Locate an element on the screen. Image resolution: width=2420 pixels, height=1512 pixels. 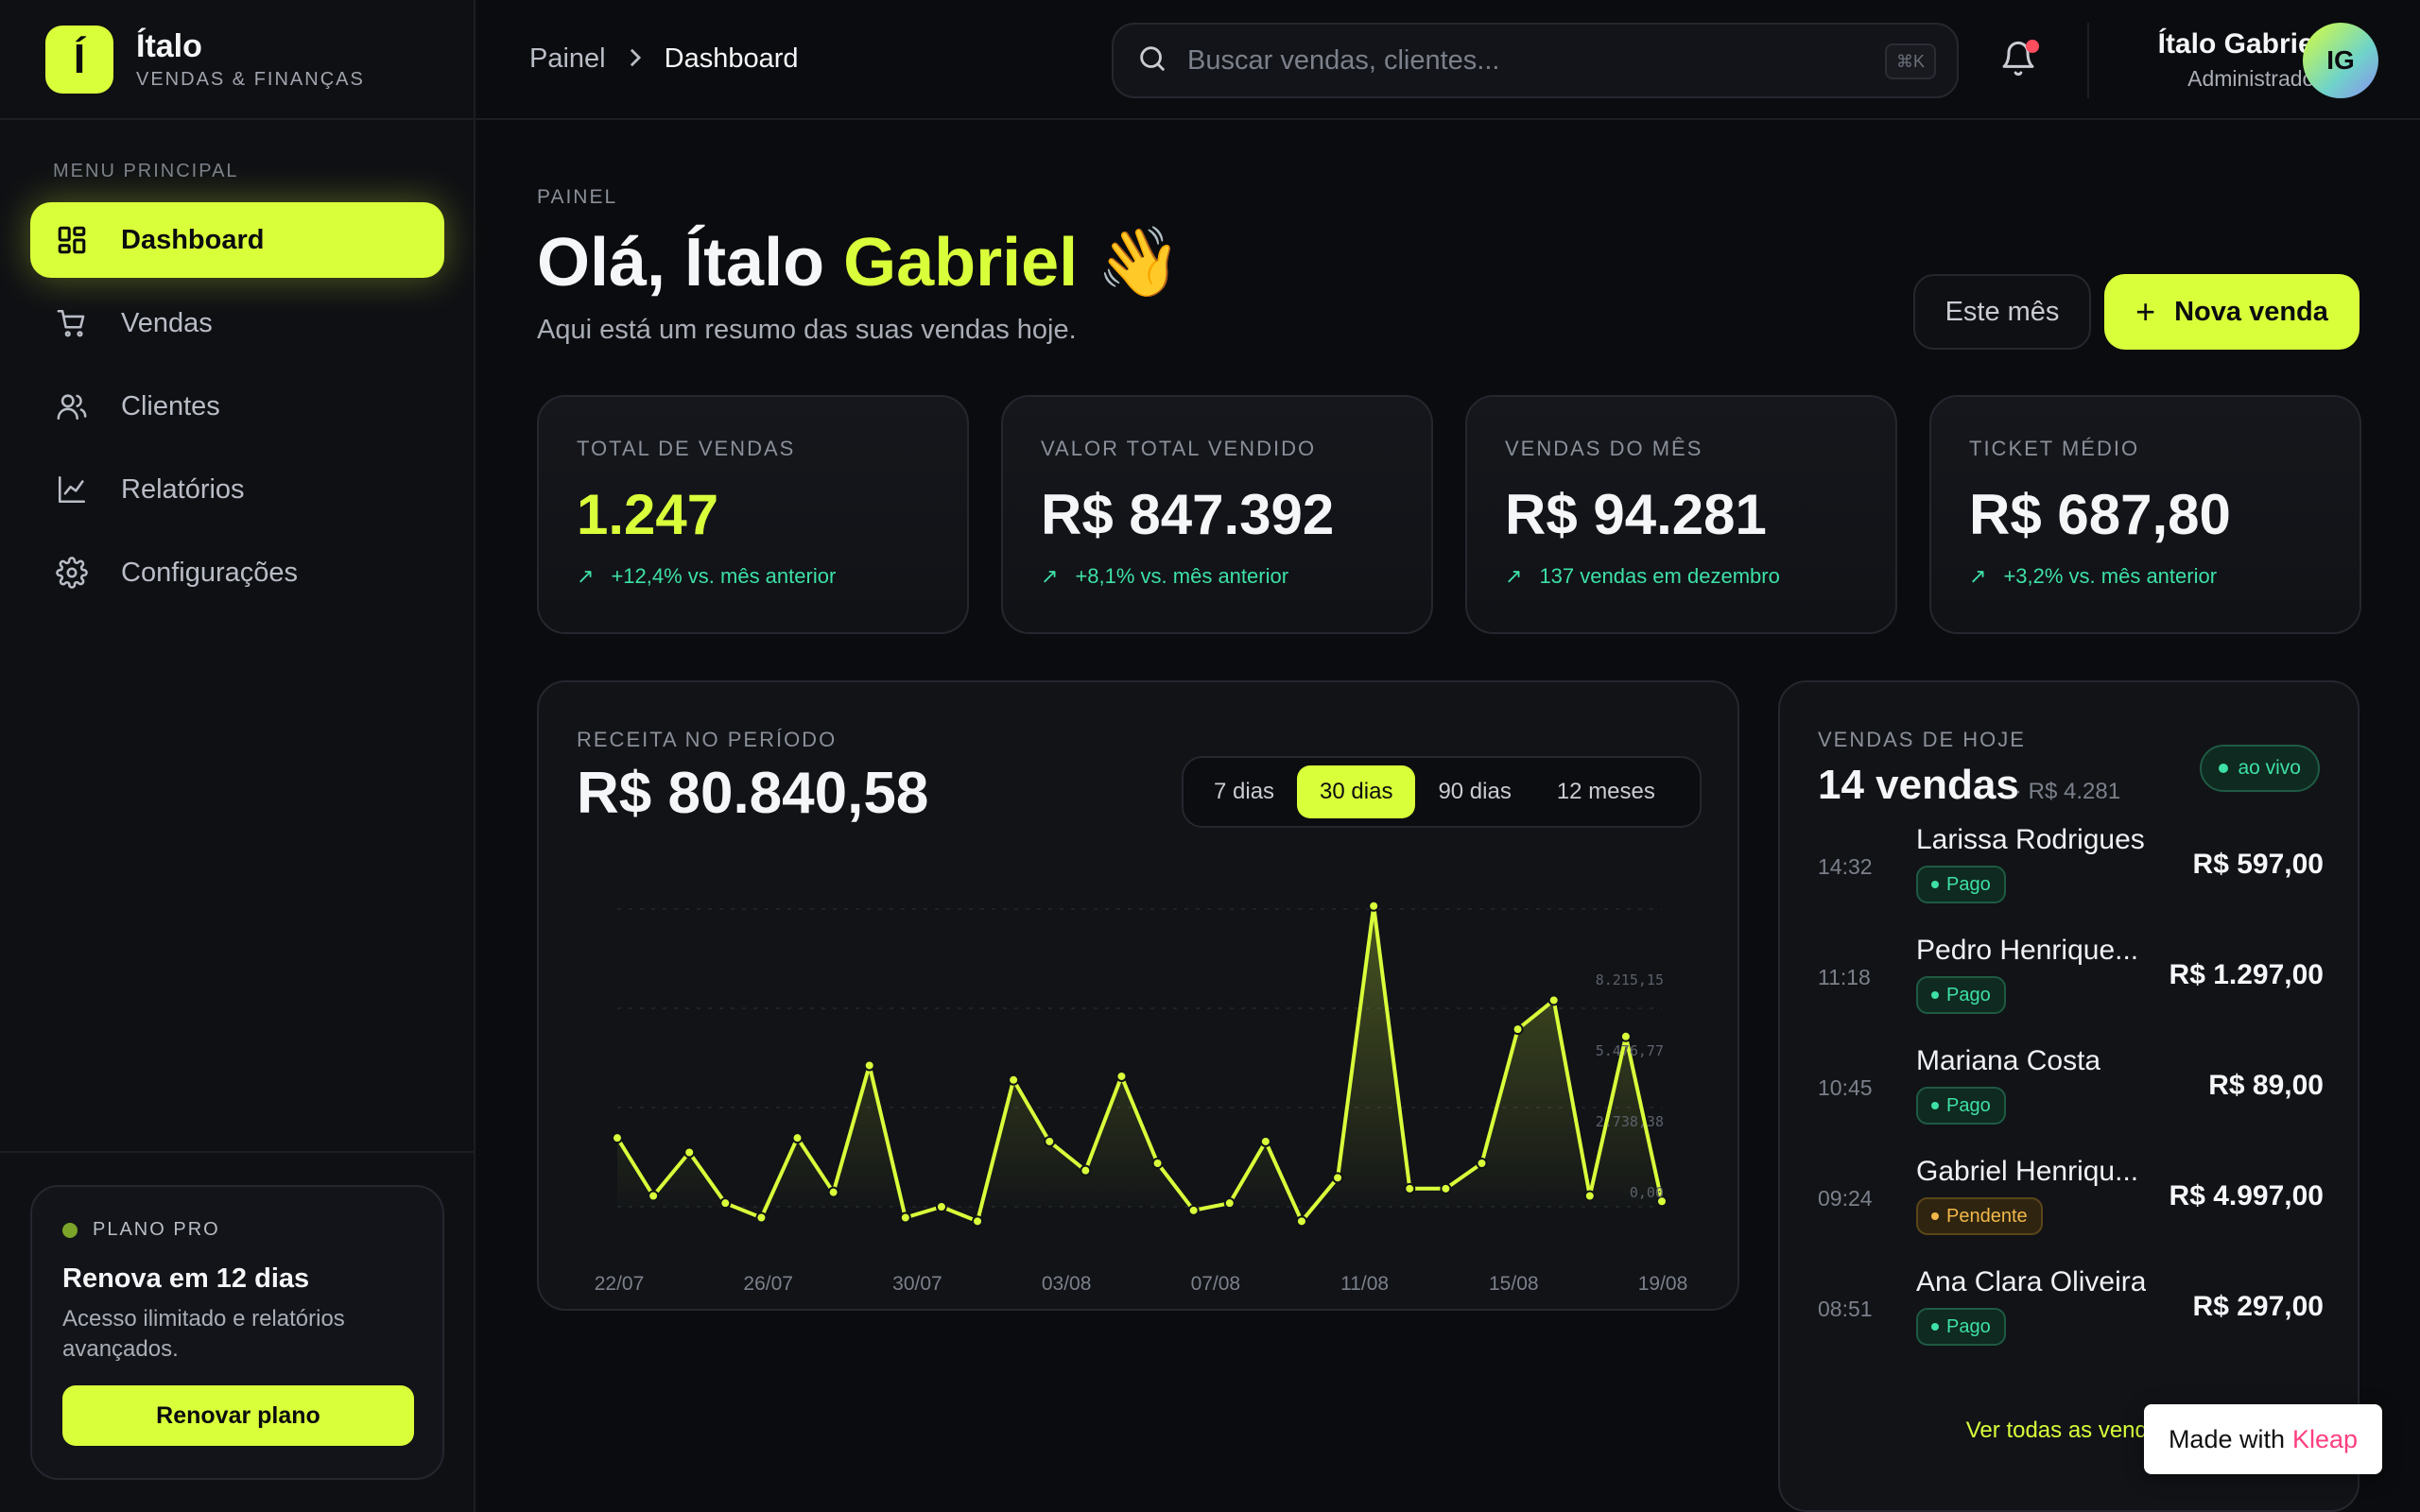
kpi-trend: ↗ +8,1% vs. mês anterior is located at coordinates (1217, 576).